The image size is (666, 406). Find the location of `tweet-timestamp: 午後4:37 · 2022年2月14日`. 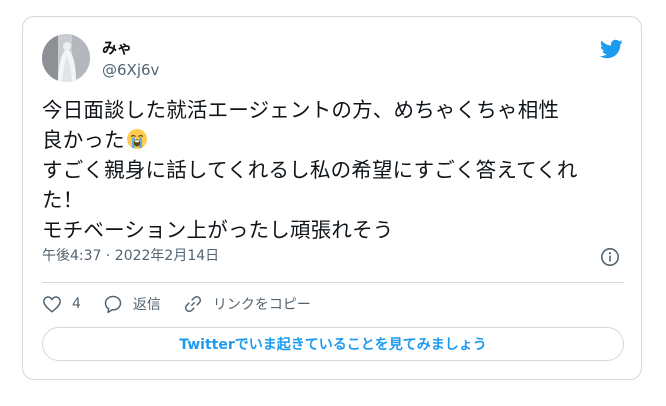

tweet-timestamp: 午後4:37 · 2022年2月14日 is located at coordinates (130, 256).